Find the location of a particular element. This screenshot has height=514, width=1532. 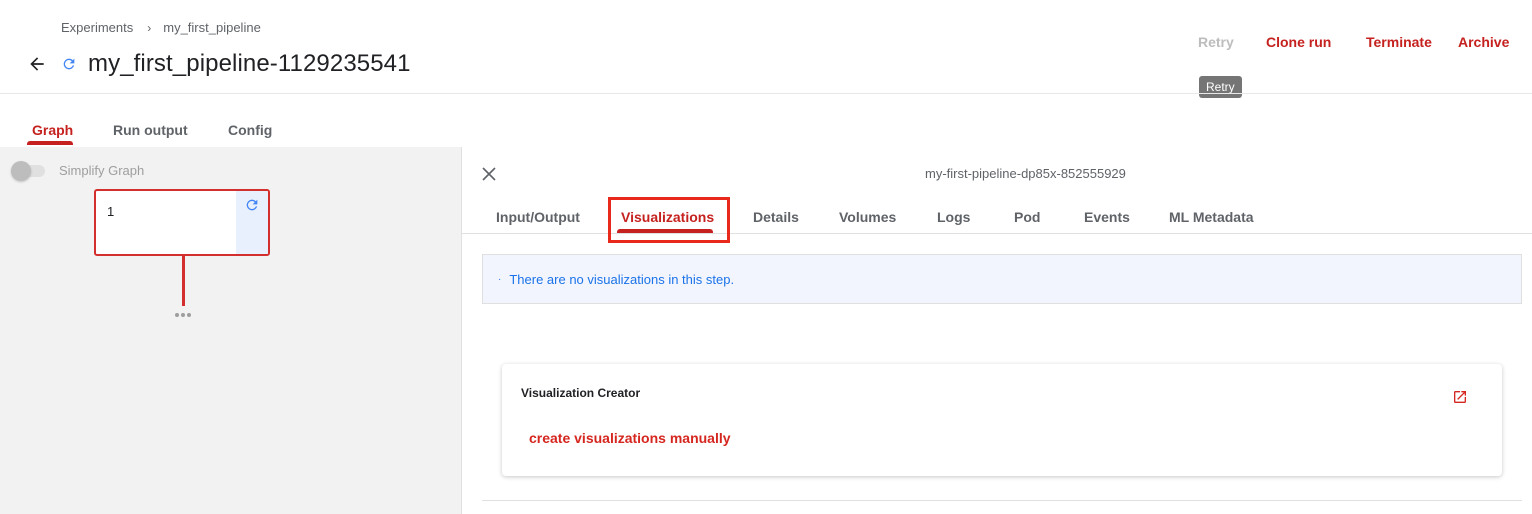

close-icon is located at coordinates (489, 174).